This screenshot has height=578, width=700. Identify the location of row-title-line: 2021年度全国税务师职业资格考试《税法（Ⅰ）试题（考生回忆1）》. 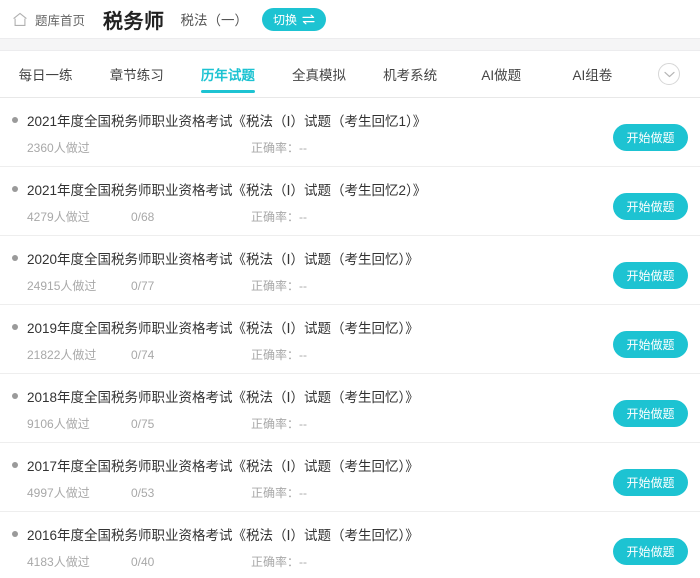
(312, 120).